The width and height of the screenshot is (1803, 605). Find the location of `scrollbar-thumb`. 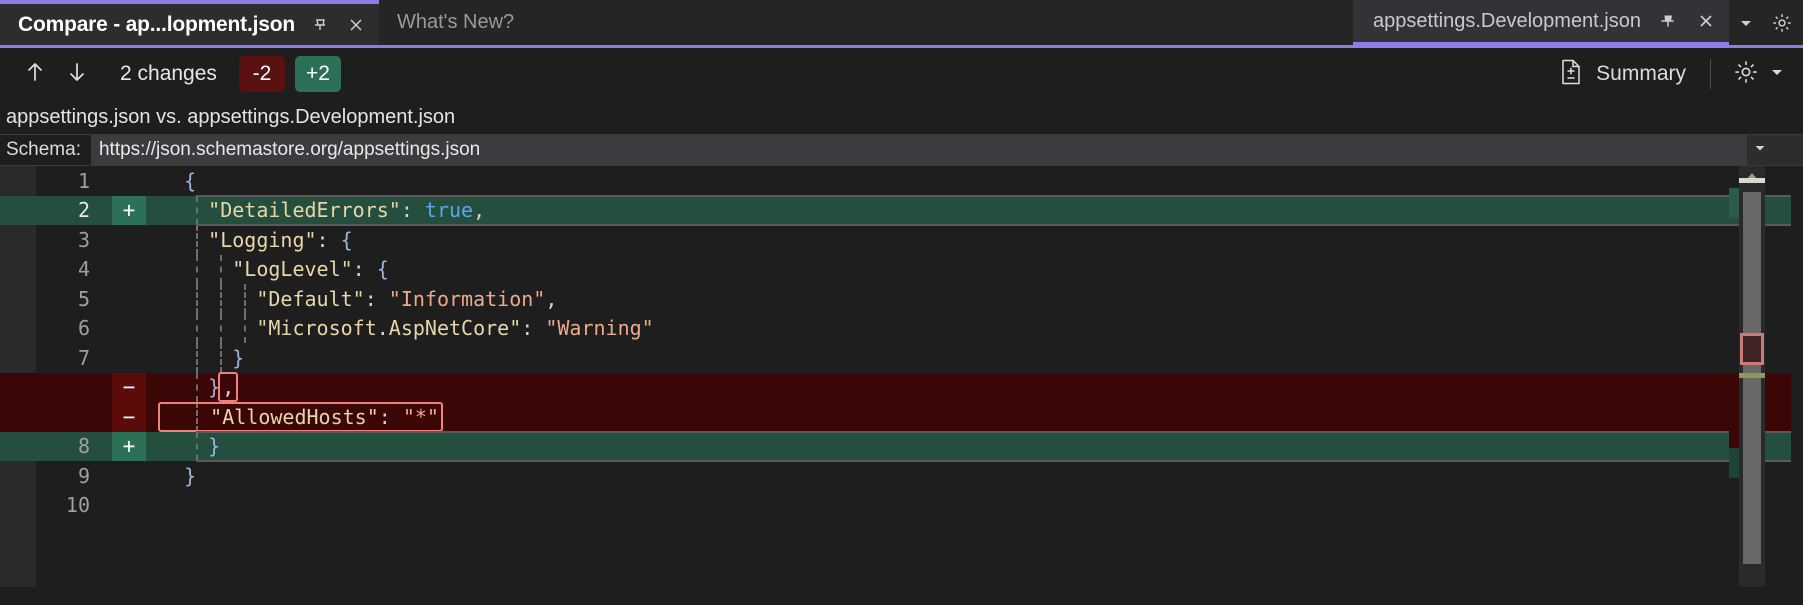

scrollbar-thumb is located at coordinates (1752, 378).